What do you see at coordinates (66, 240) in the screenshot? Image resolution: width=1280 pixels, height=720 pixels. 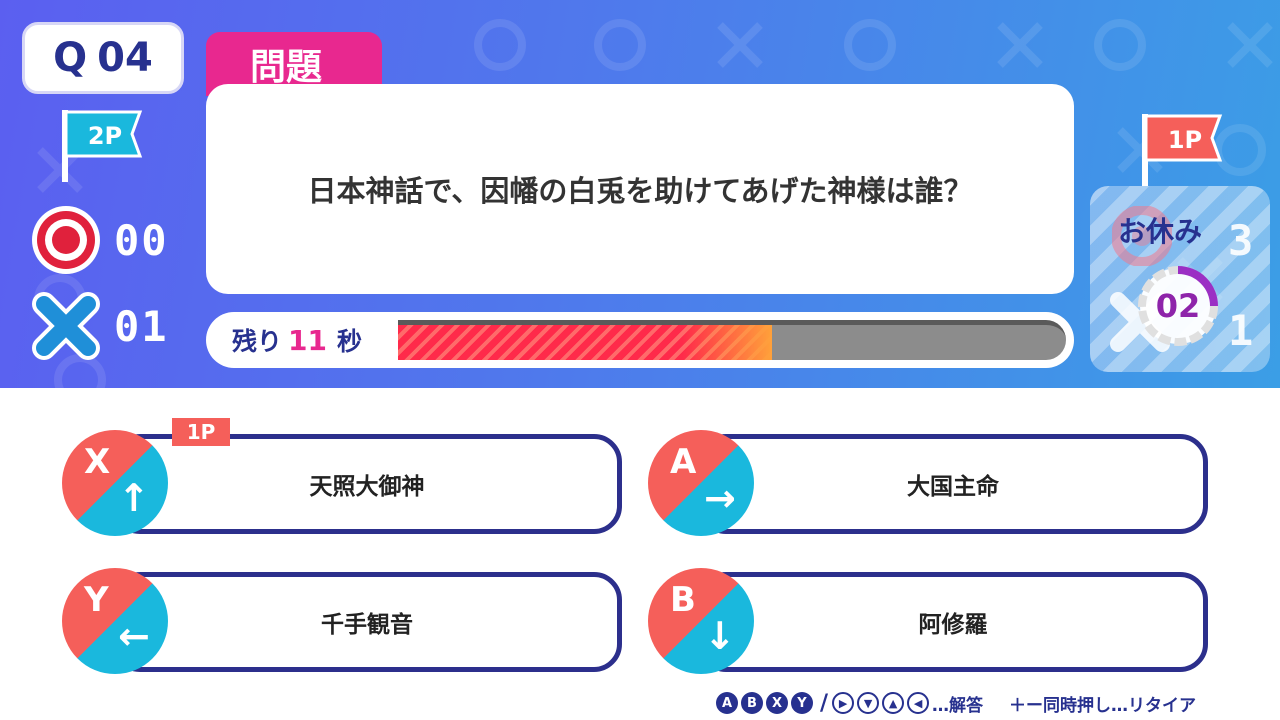 I see `correct-circle-icon` at bounding box center [66, 240].